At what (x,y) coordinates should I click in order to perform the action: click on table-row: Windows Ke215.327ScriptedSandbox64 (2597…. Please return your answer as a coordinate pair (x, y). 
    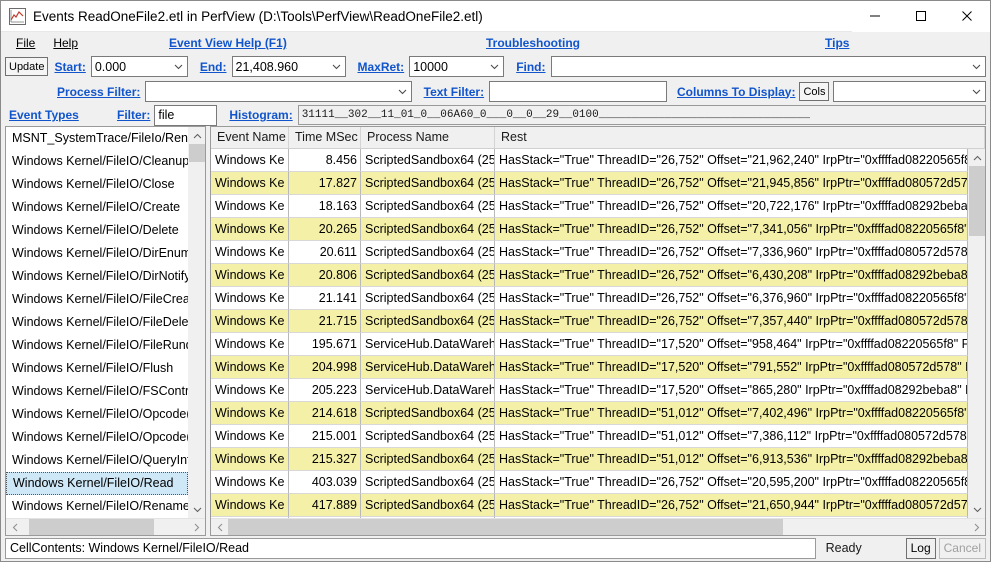
    Looking at the image, I should click on (589, 459).